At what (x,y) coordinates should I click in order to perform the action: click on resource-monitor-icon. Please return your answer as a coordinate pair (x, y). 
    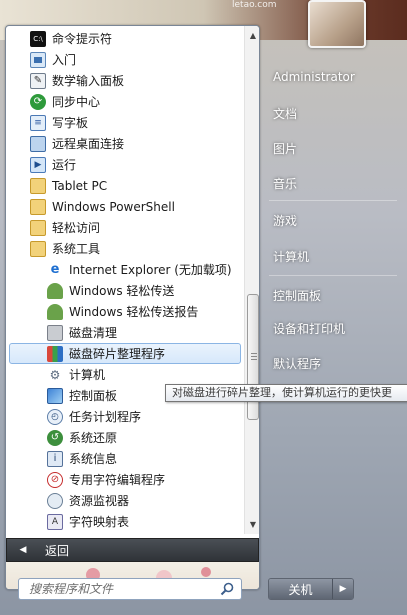
    Looking at the image, I should click on (55, 500).